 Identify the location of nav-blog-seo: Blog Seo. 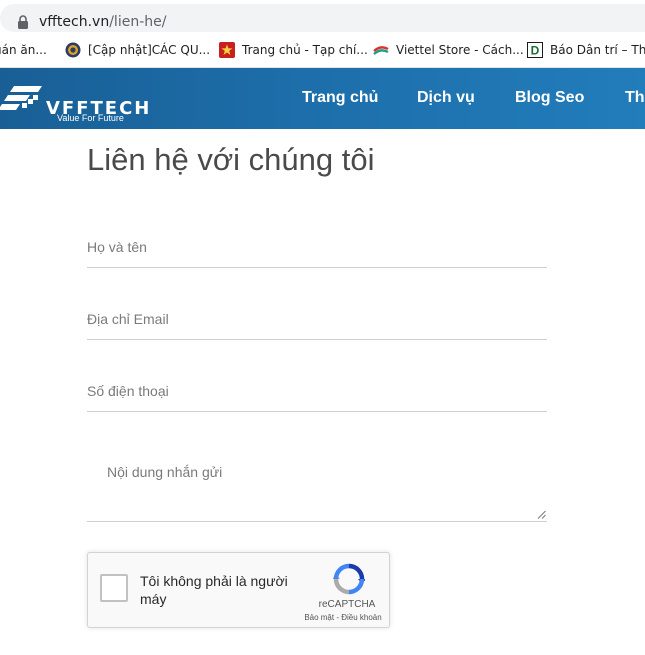
(549, 98).